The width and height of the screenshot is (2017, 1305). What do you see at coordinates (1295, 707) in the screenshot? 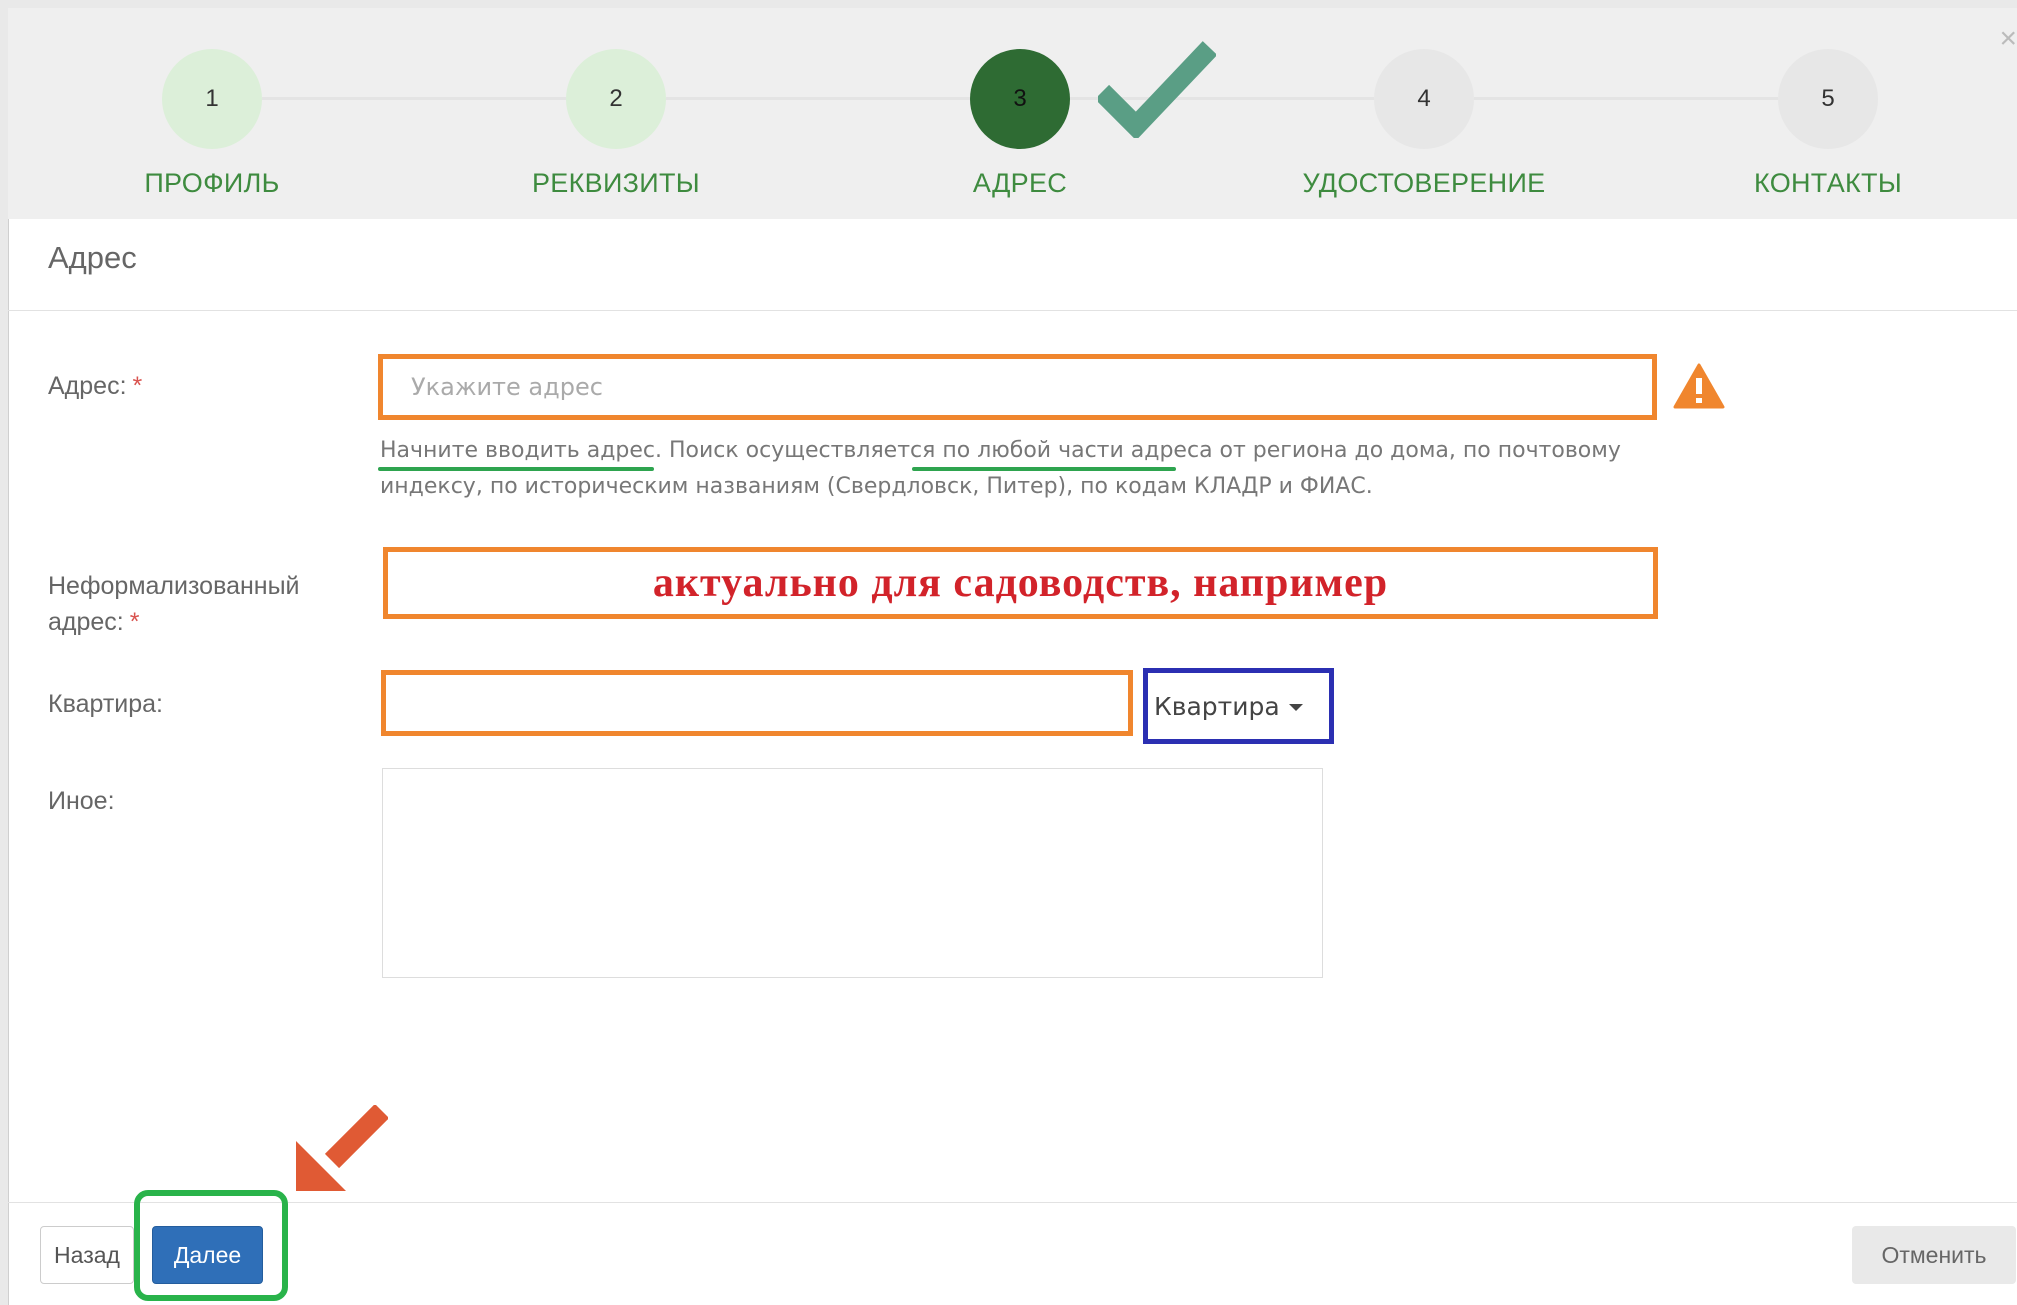
I see `caret-down-icon` at bounding box center [1295, 707].